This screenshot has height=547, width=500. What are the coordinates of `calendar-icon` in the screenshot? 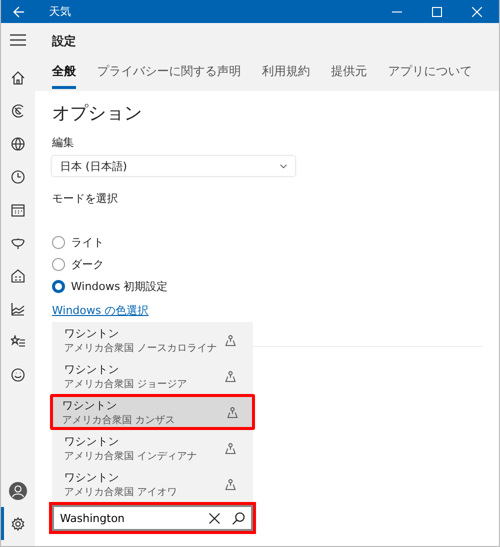 It's located at (18, 209).